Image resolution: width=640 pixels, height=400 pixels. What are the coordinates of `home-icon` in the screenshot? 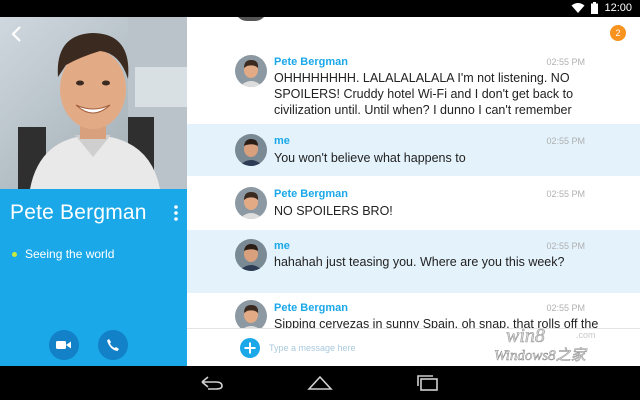 It's located at (320, 383).